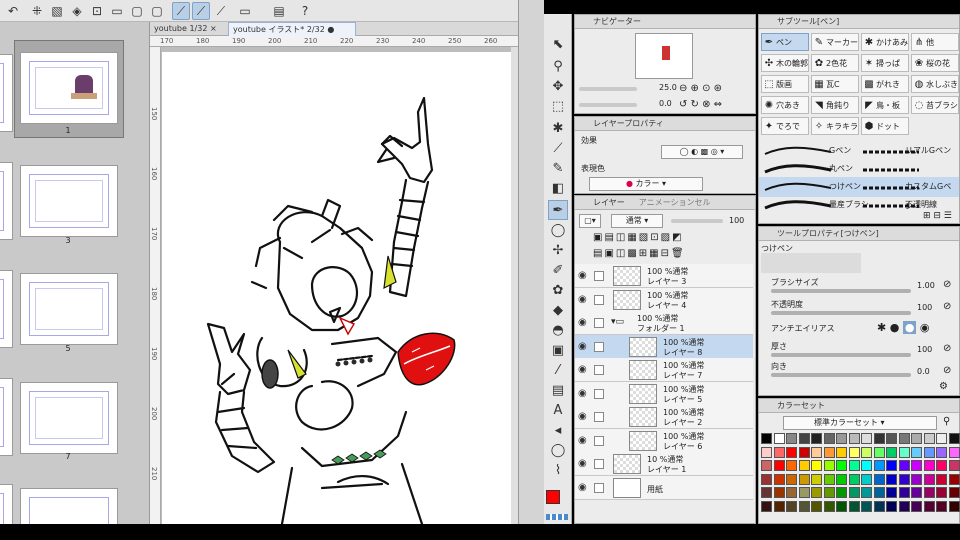  What do you see at coordinates (947, 348) in the screenshot?
I see `thickness-dynamics-icon: ⊘` at bounding box center [947, 348].